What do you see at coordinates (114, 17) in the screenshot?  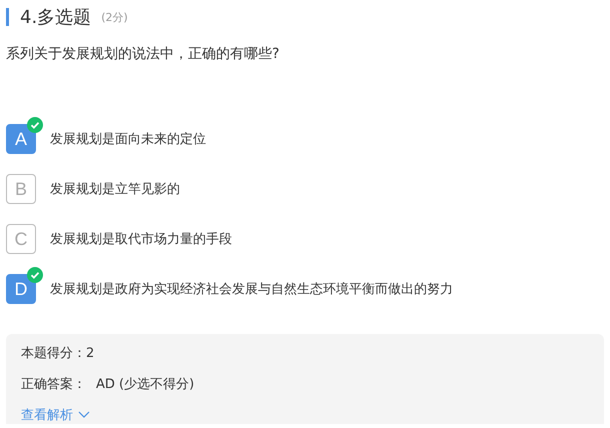 I see `question-points: (2分)` at bounding box center [114, 17].